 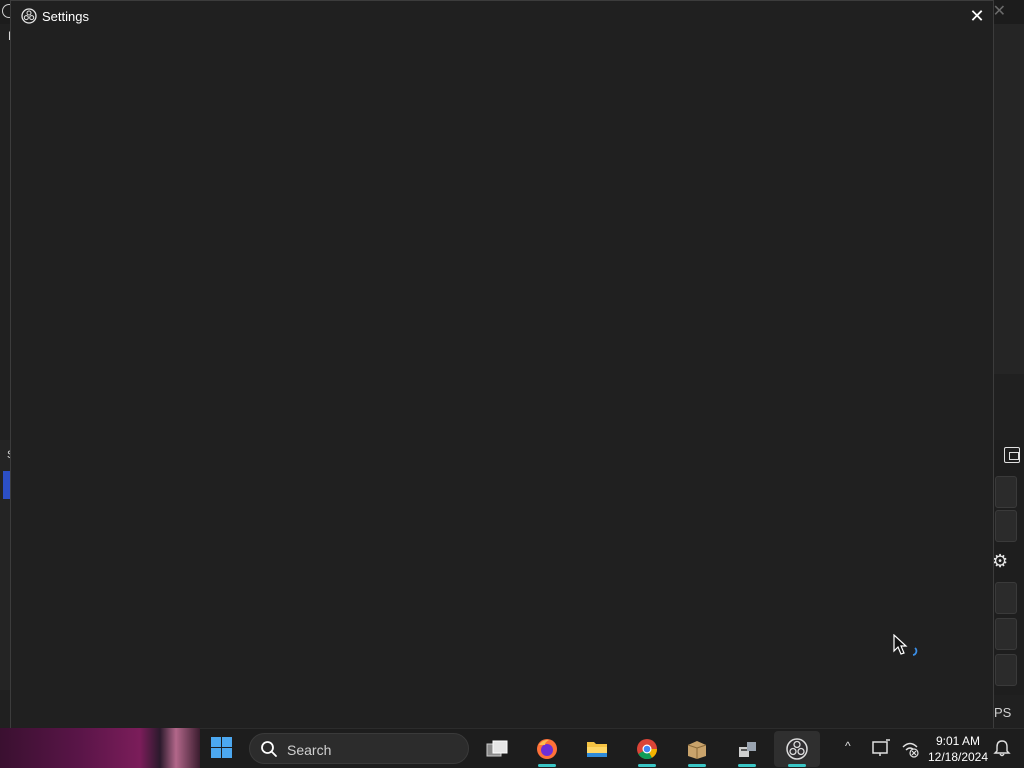 I want to click on busy-cursor-icon, so click(x=905, y=645).